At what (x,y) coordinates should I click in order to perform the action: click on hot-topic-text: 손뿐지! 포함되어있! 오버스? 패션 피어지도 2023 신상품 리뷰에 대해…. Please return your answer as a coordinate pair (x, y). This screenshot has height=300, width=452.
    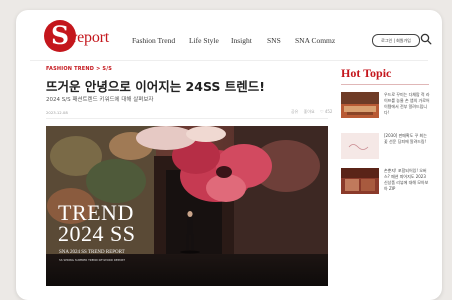
    Looking at the image, I should click on (406, 179).